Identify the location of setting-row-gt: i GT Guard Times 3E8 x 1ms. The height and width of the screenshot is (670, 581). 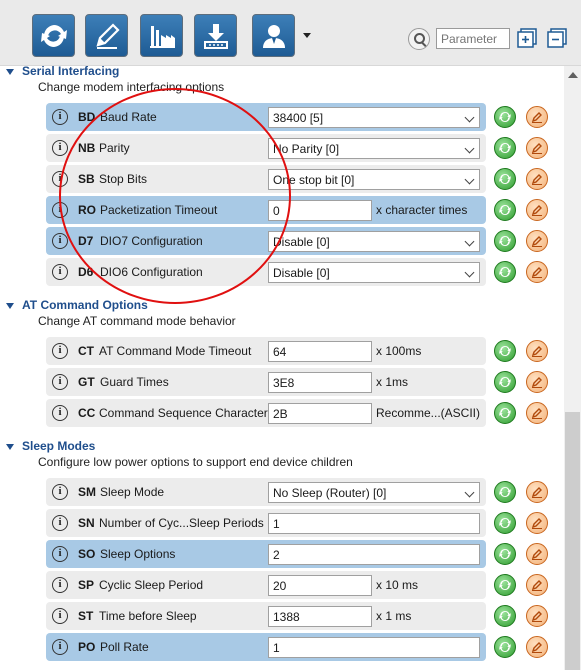
(266, 382).